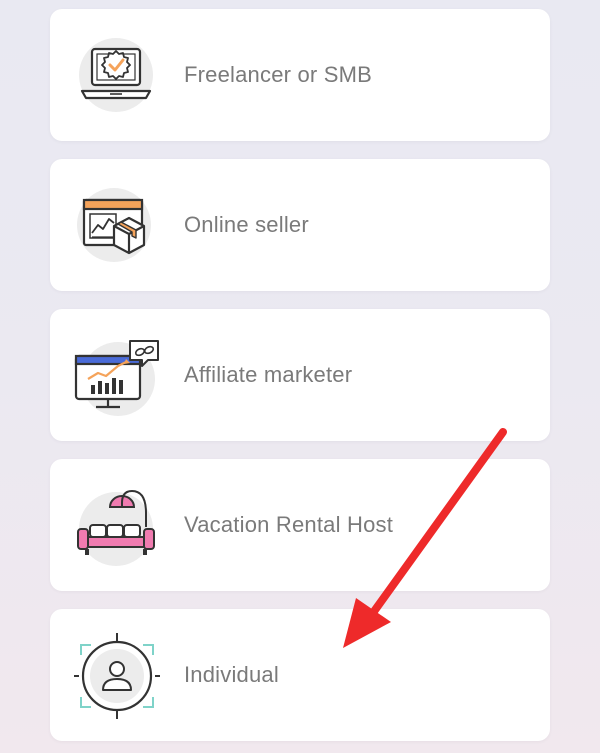  Describe the element at coordinates (117, 526) in the screenshot. I see `sofa-lamp-icon` at that location.